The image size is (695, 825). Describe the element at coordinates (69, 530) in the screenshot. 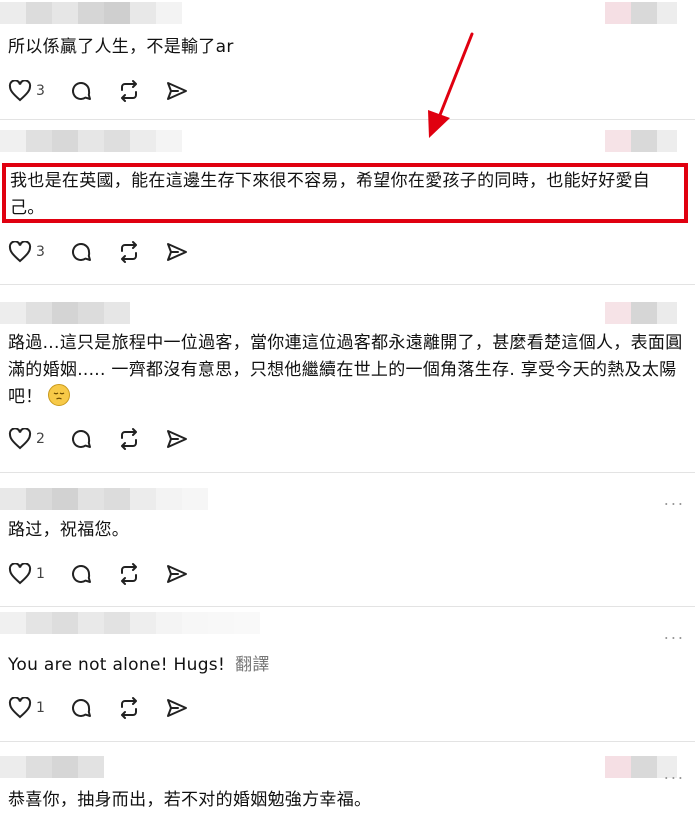

I see `comment-text: 路过，祝福您。` at that location.